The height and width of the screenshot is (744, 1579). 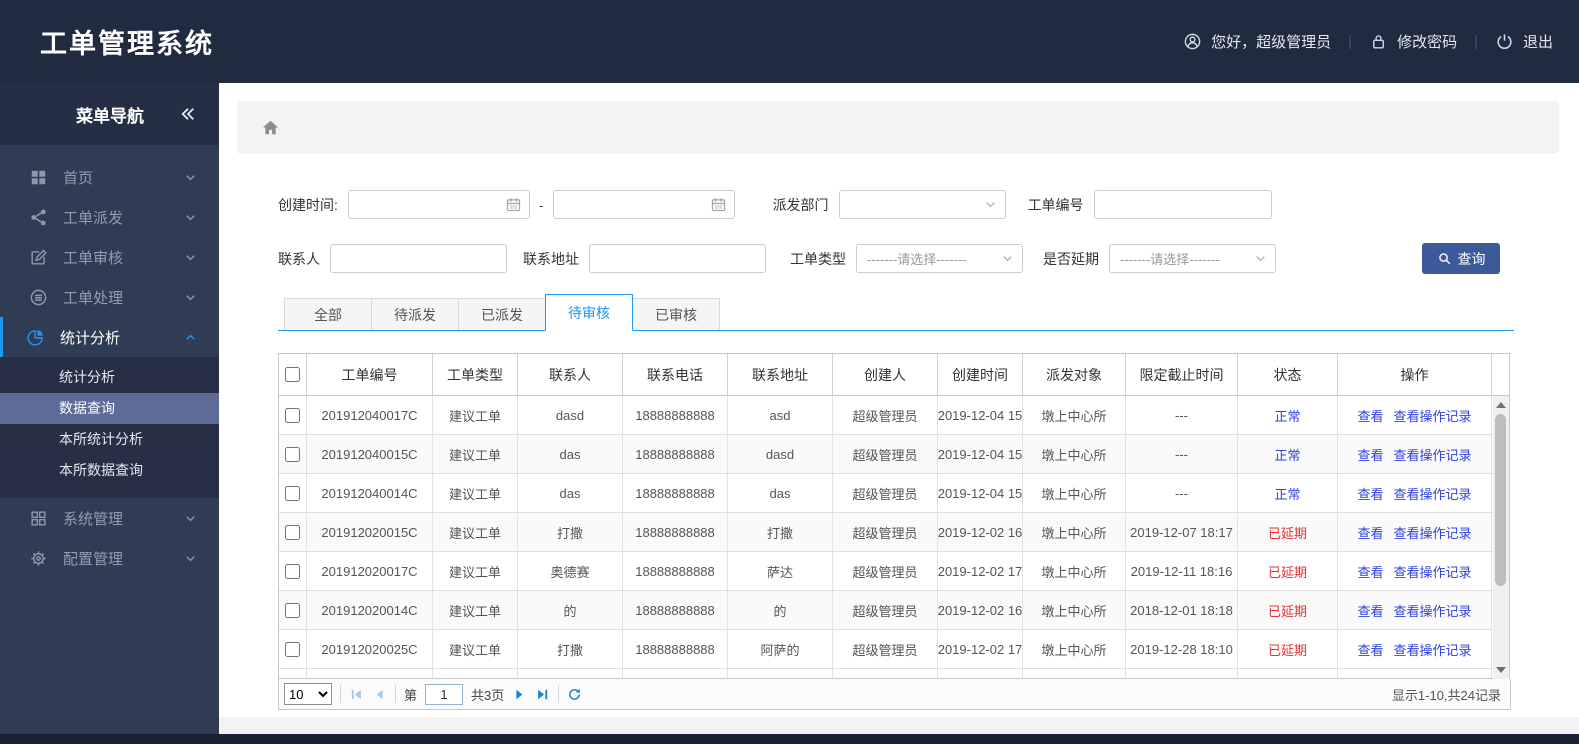 What do you see at coordinates (370, 374) in the screenshot?
I see `column-header-0: 工单编号` at bounding box center [370, 374].